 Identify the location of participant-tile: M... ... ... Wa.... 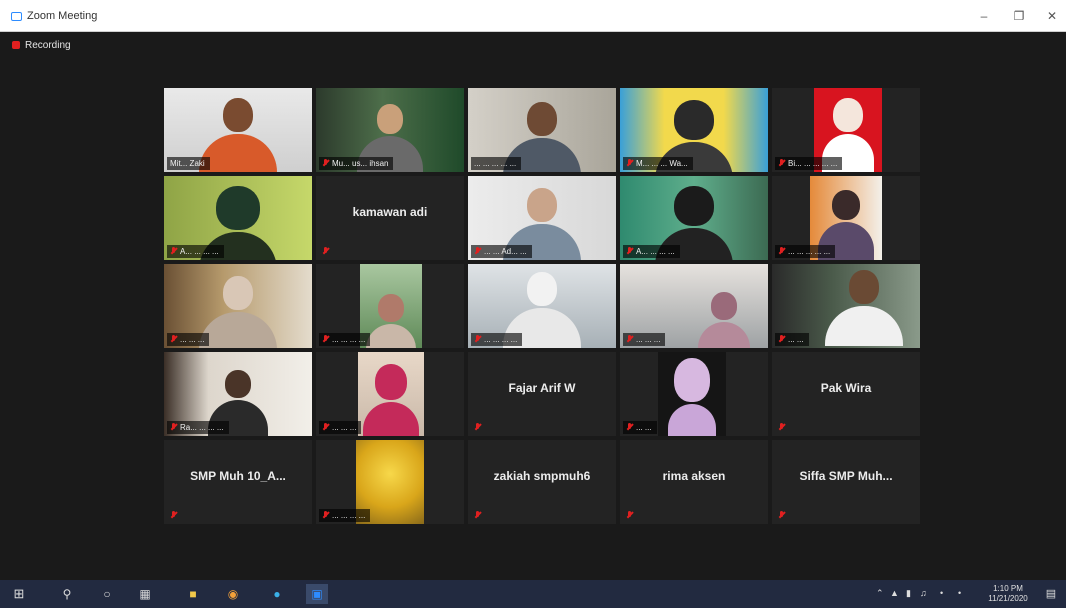
(694, 130).